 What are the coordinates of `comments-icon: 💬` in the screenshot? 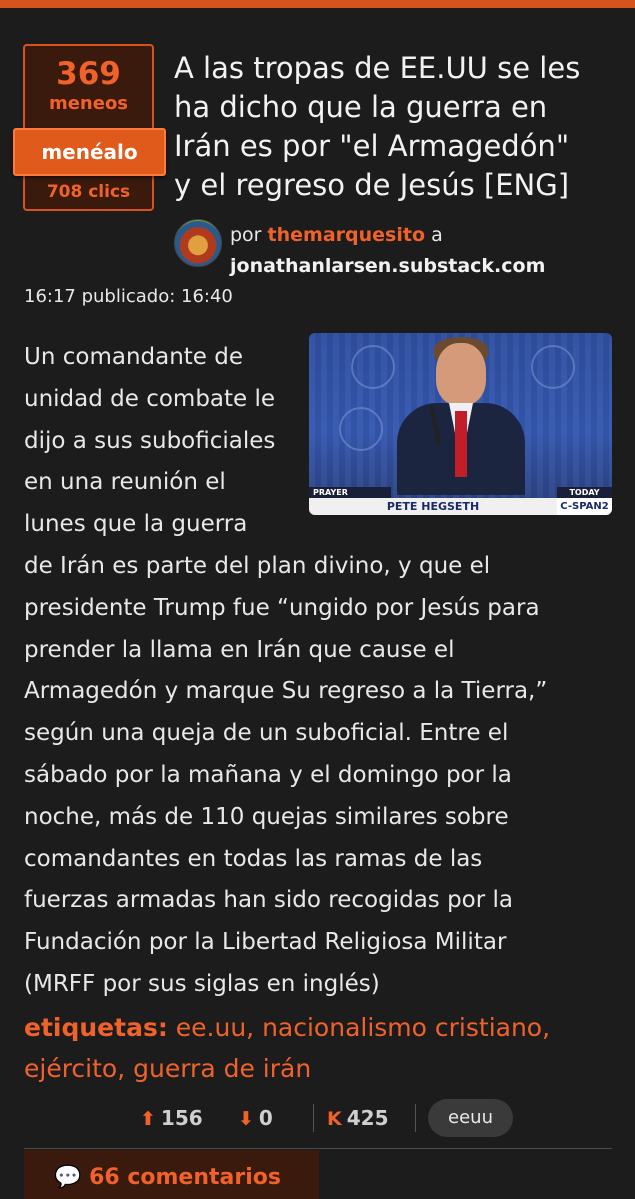 It's located at (68, 1177).